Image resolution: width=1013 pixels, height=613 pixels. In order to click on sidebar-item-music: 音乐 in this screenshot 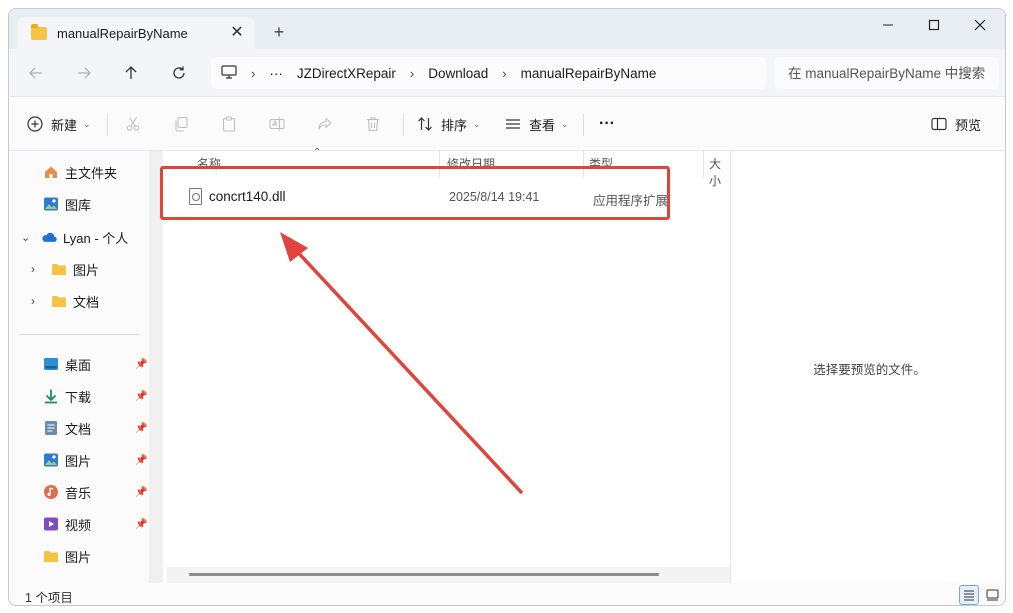, I will do `click(67, 492)`.